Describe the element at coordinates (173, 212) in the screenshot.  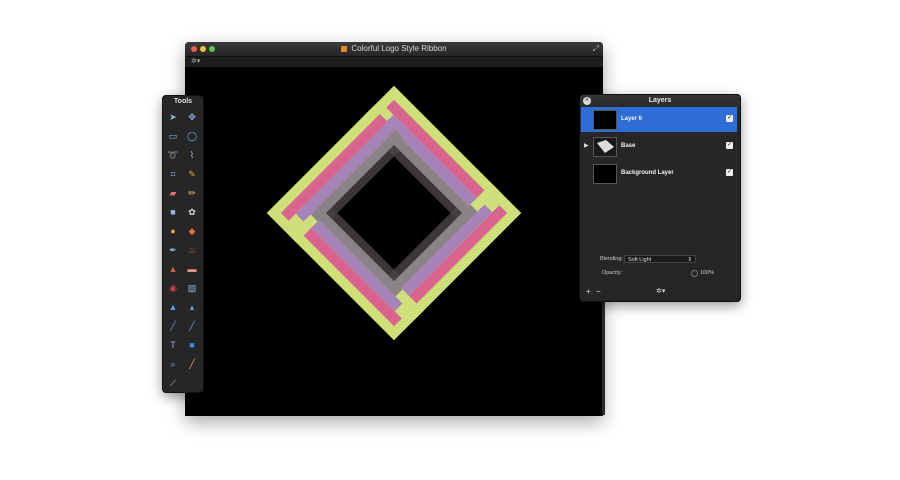
I see `rectangle-icon: ■` at that location.